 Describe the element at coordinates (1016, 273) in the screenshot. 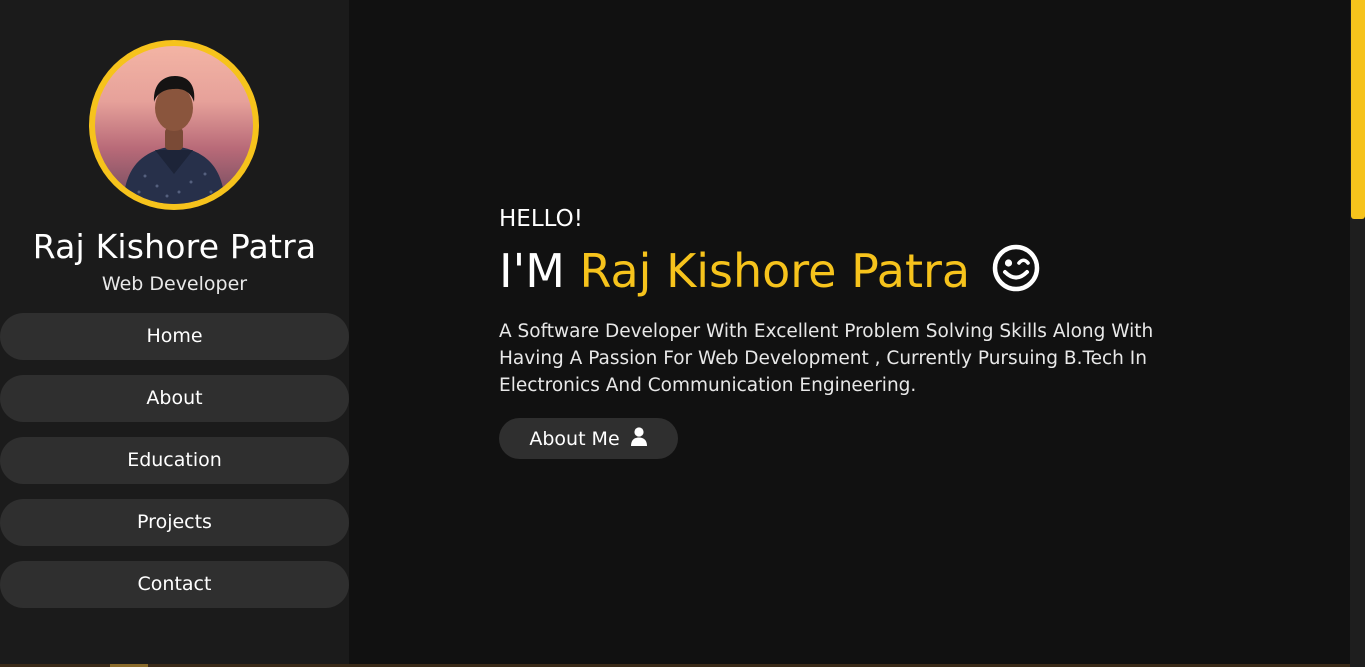

I see `wink-face-icon` at that location.